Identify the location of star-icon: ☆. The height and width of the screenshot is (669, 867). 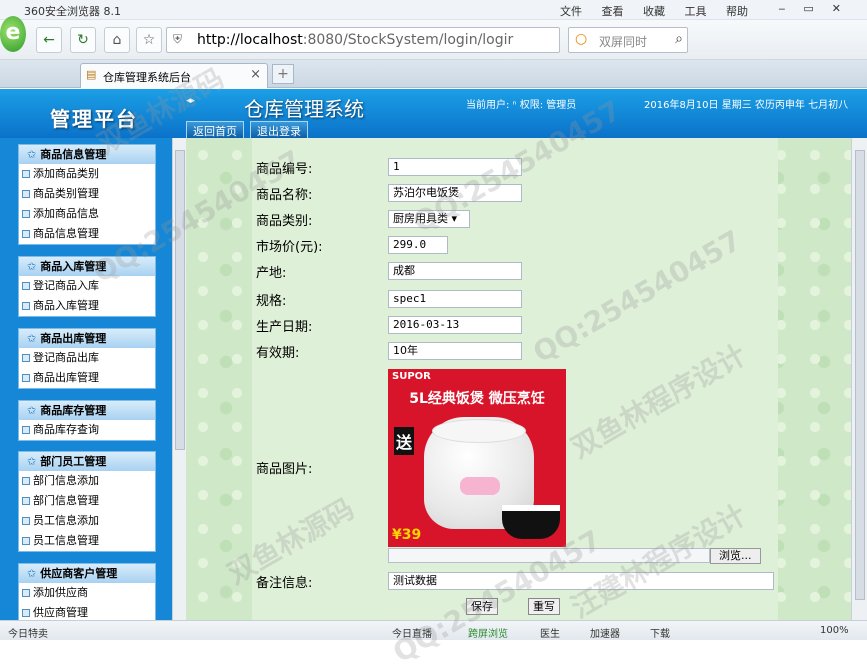
(149, 40).